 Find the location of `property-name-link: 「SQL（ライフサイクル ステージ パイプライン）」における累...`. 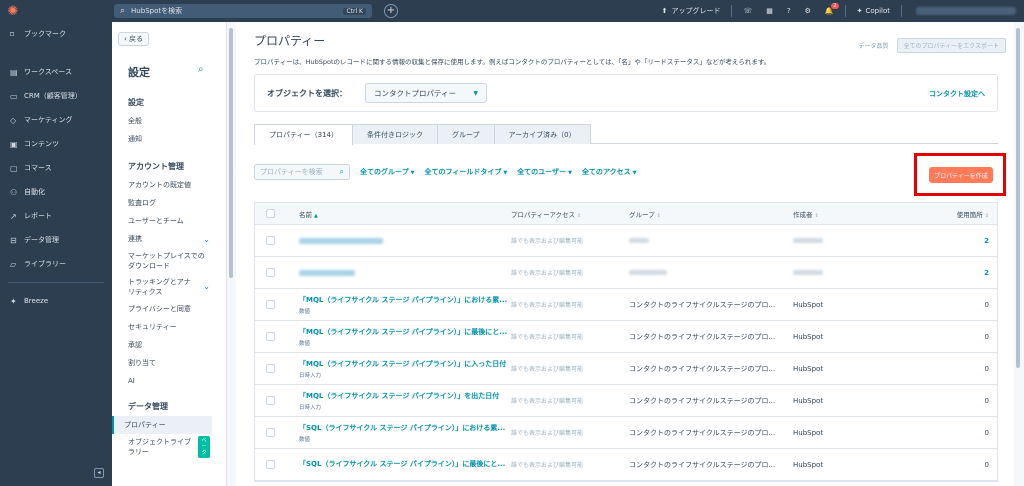

property-name-link: 「SQL（ライフサイクル ステージ パイプライン）」における累... is located at coordinates (405, 428).